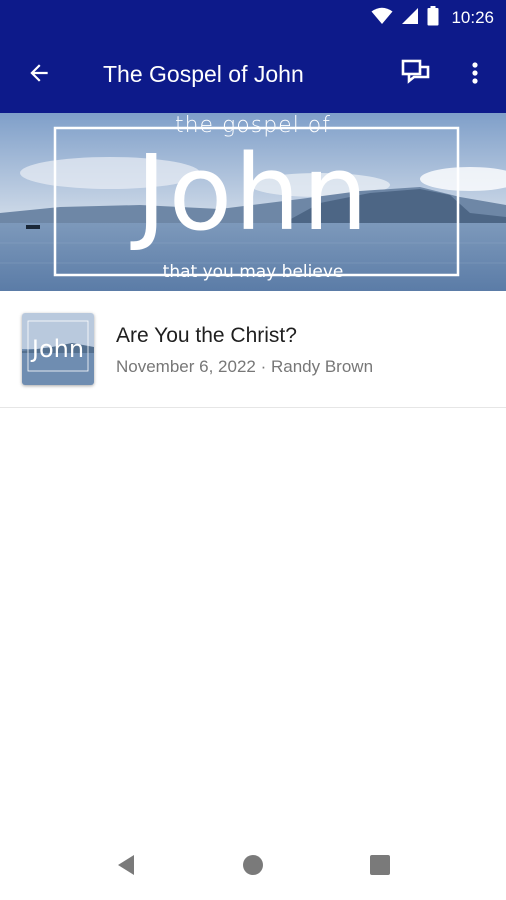 Image resolution: width=506 pixels, height=900 pixels. I want to click on more-options-button, so click(475, 75).